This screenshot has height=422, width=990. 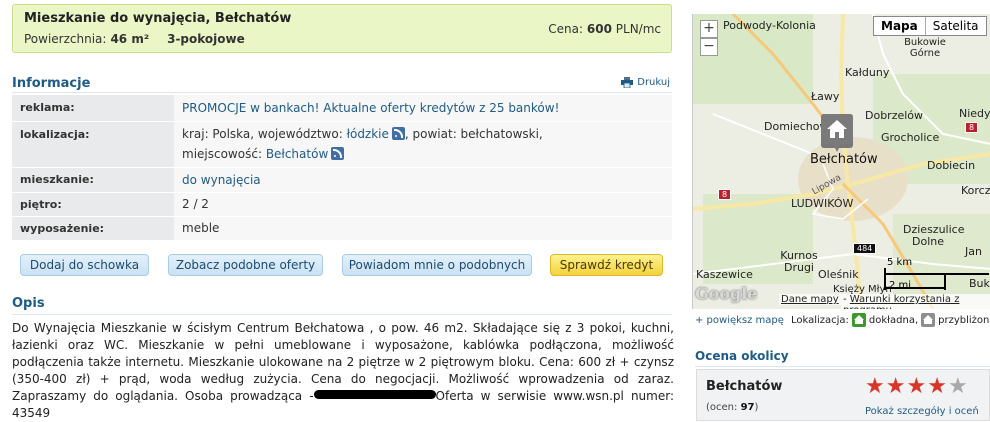 What do you see at coordinates (936, 279) in the screenshot?
I see `scale-bar` at bounding box center [936, 279].